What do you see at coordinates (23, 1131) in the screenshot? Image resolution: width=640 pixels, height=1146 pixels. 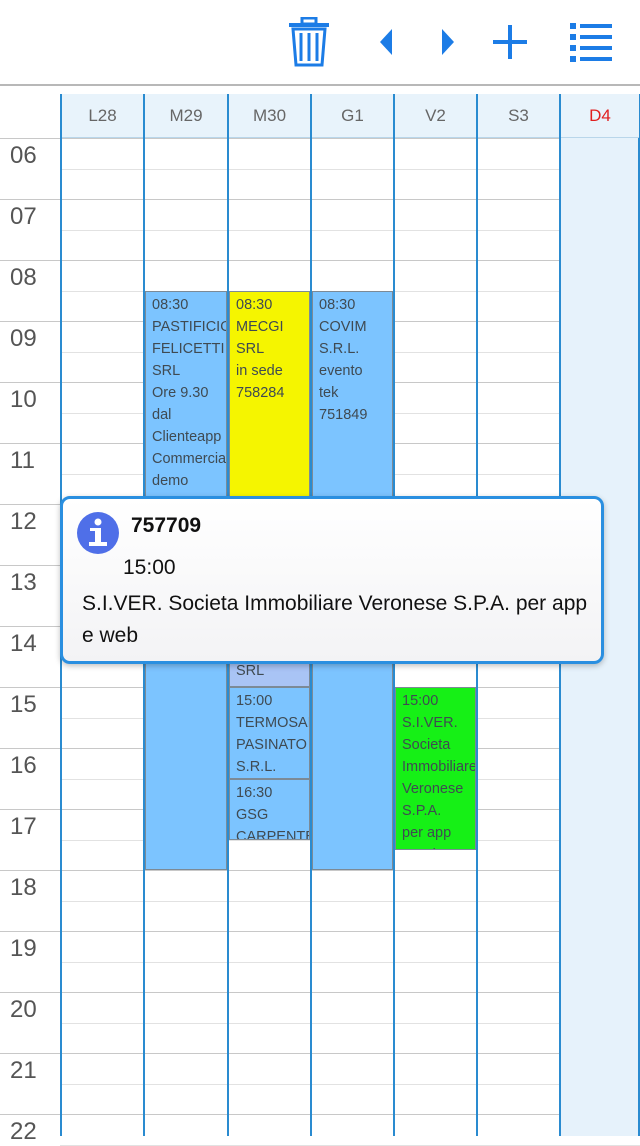 I see `hour-label: 22` at bounding box center [23, 1131].